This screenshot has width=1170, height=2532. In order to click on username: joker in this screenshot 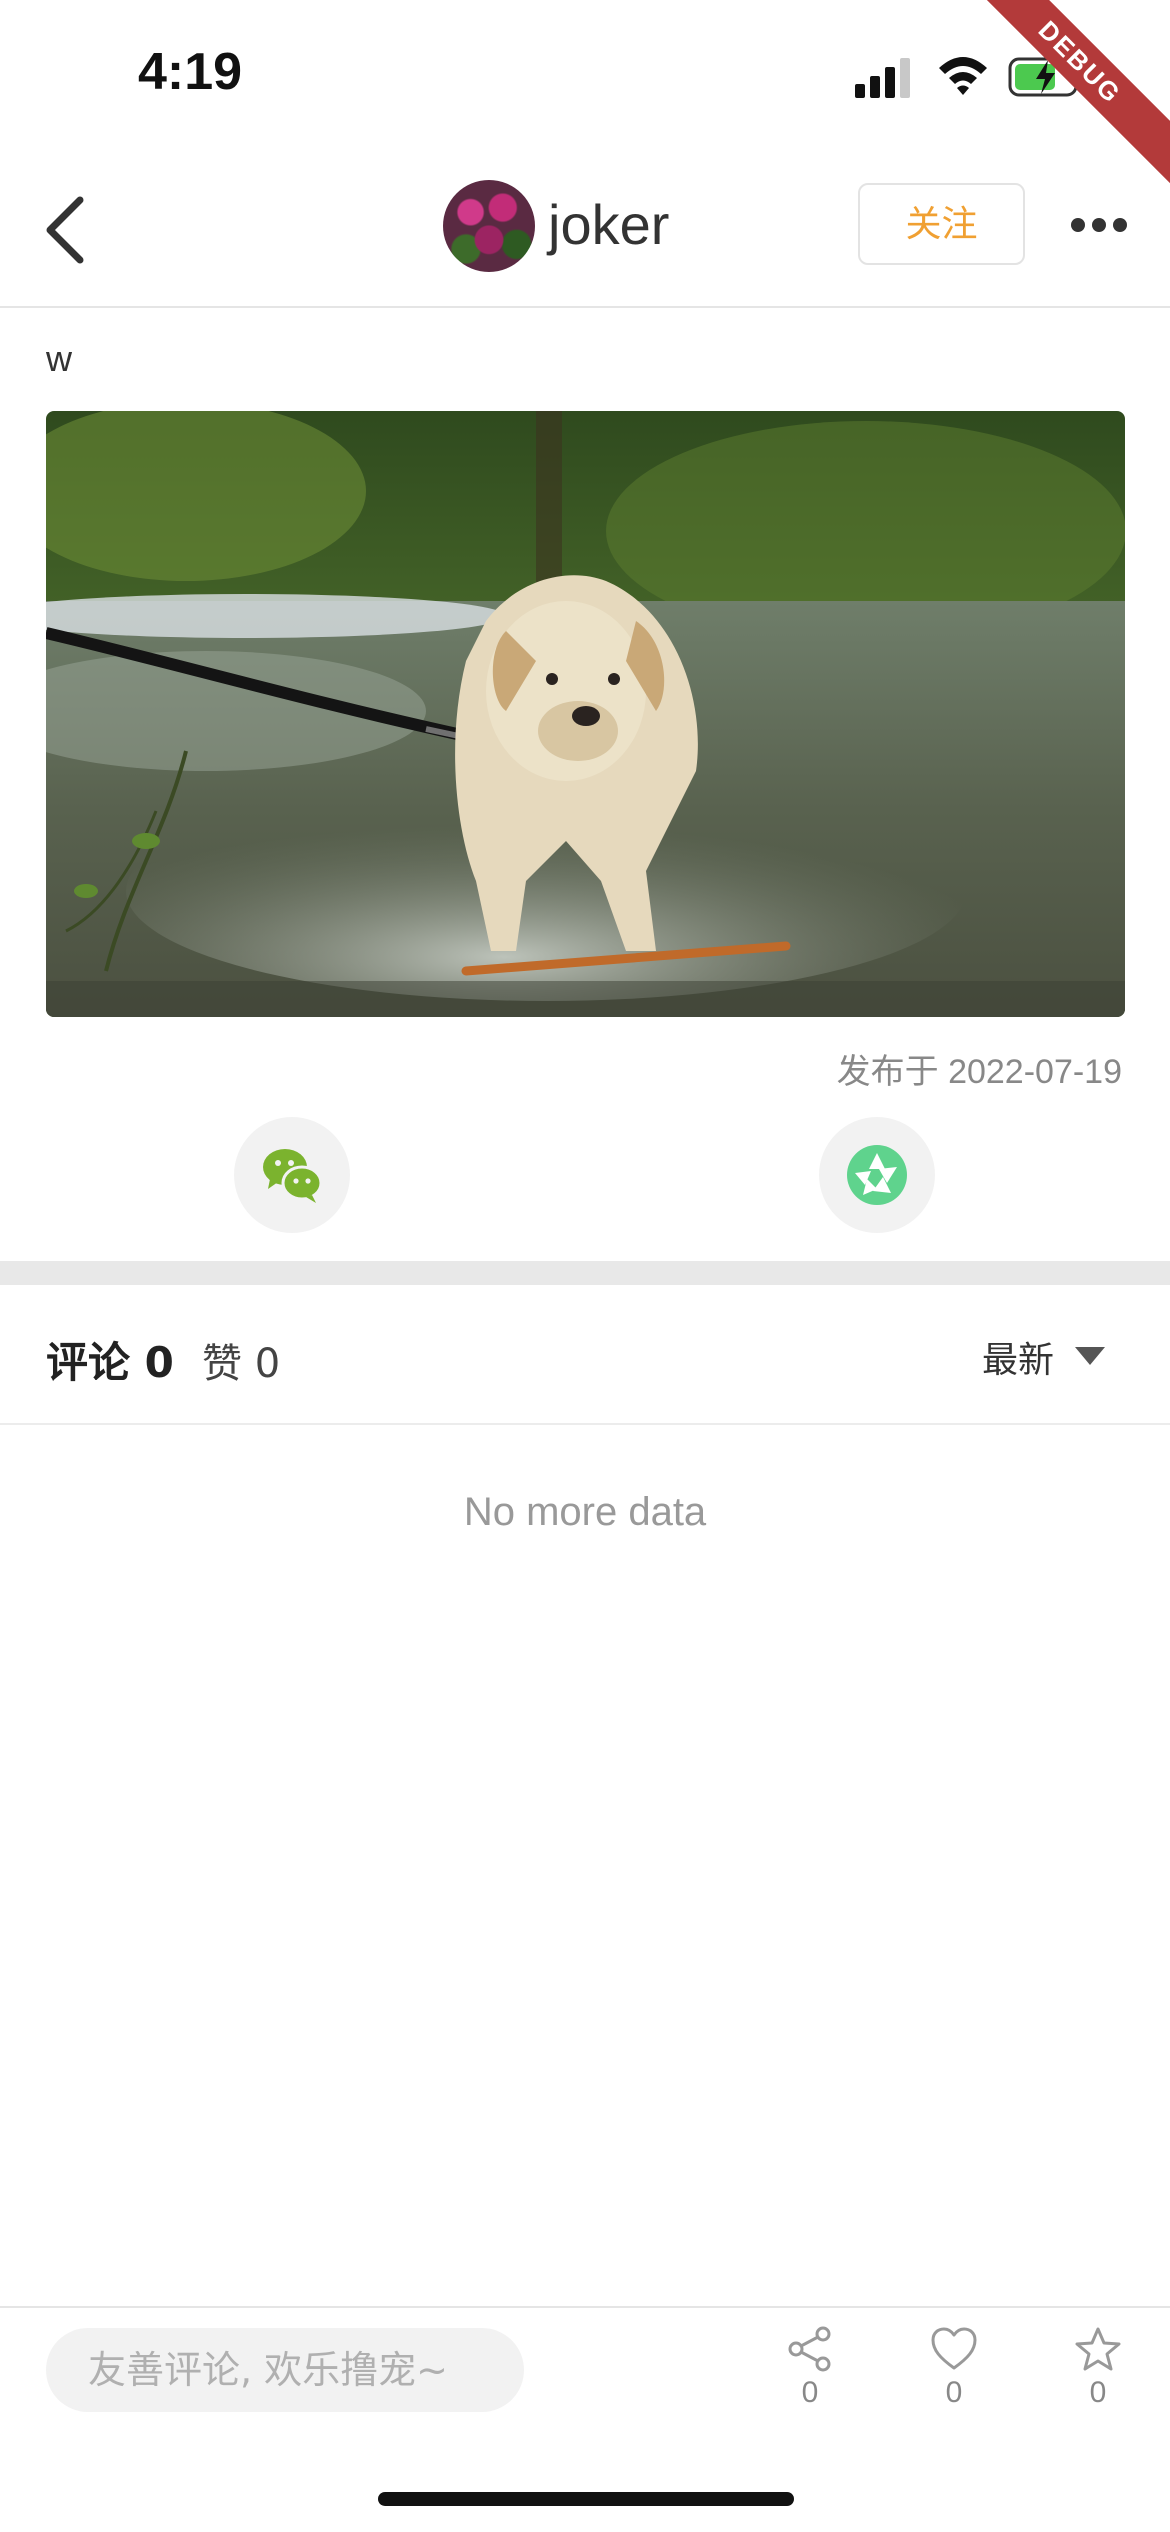, I will do `click(608, 224)`.